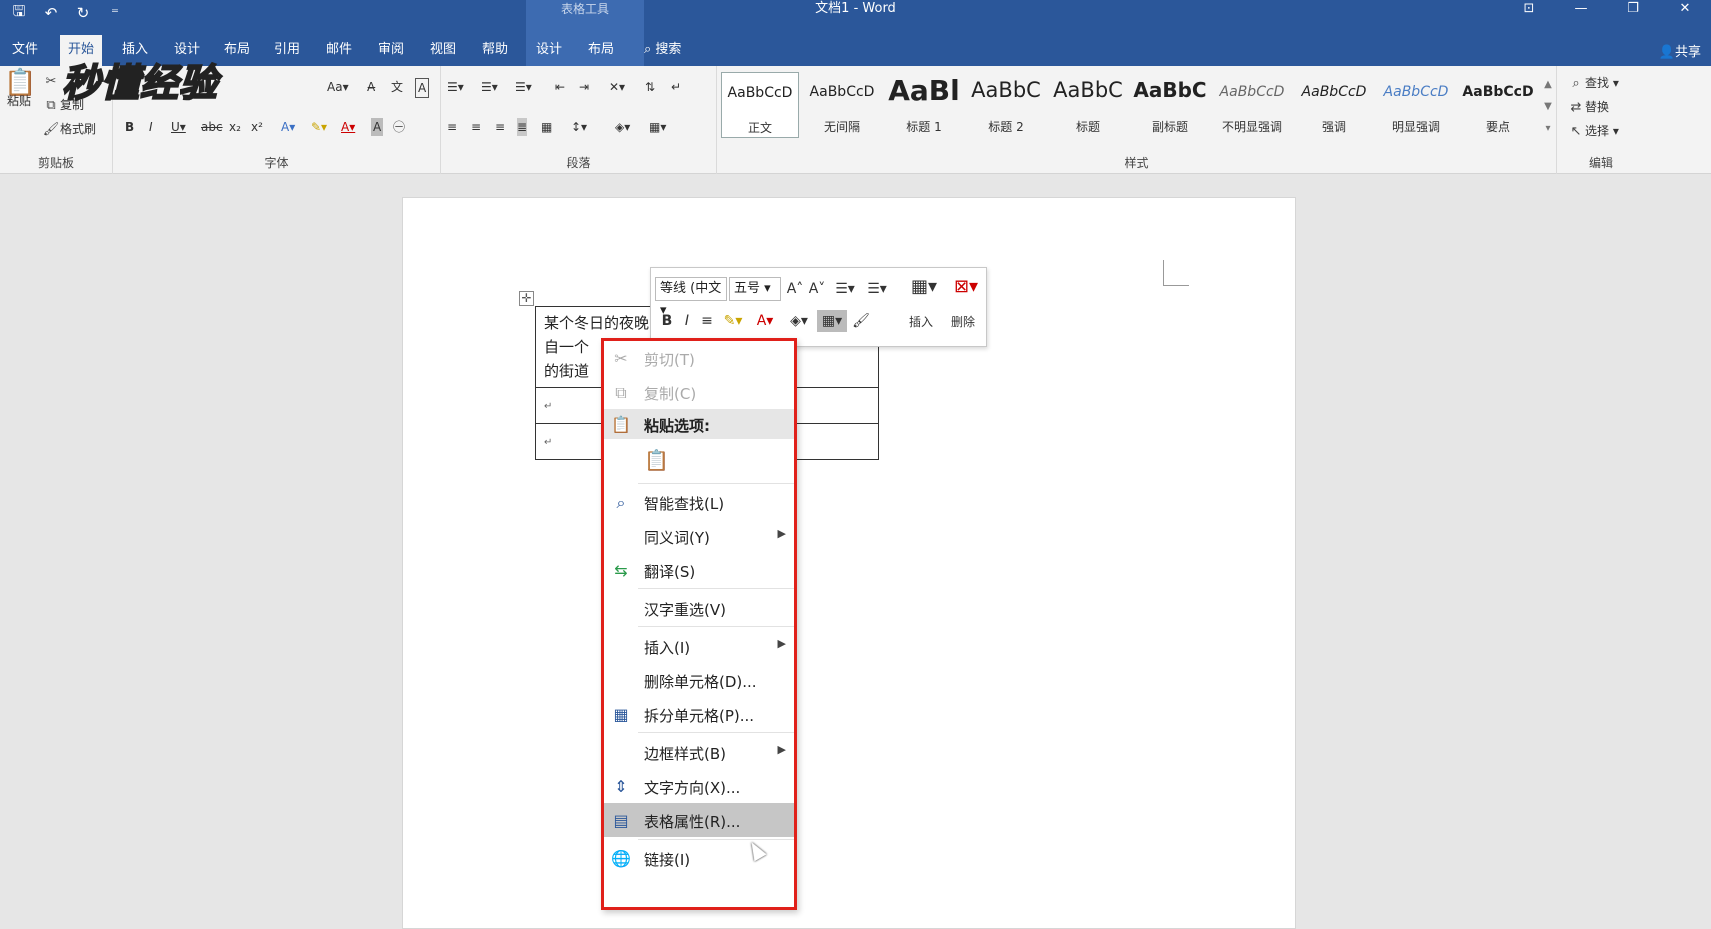  Describe the element at coordinates (495, 50) in the screenshot. I see `tab-help: 帮助` at that location.